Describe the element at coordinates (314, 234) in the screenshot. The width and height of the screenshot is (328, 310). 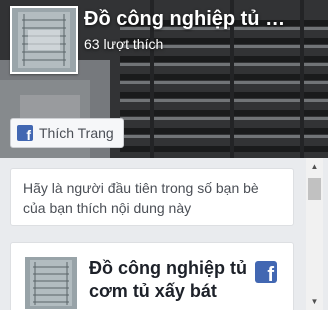
I see `feed-scrollbar: ▲ ▼` at that location.